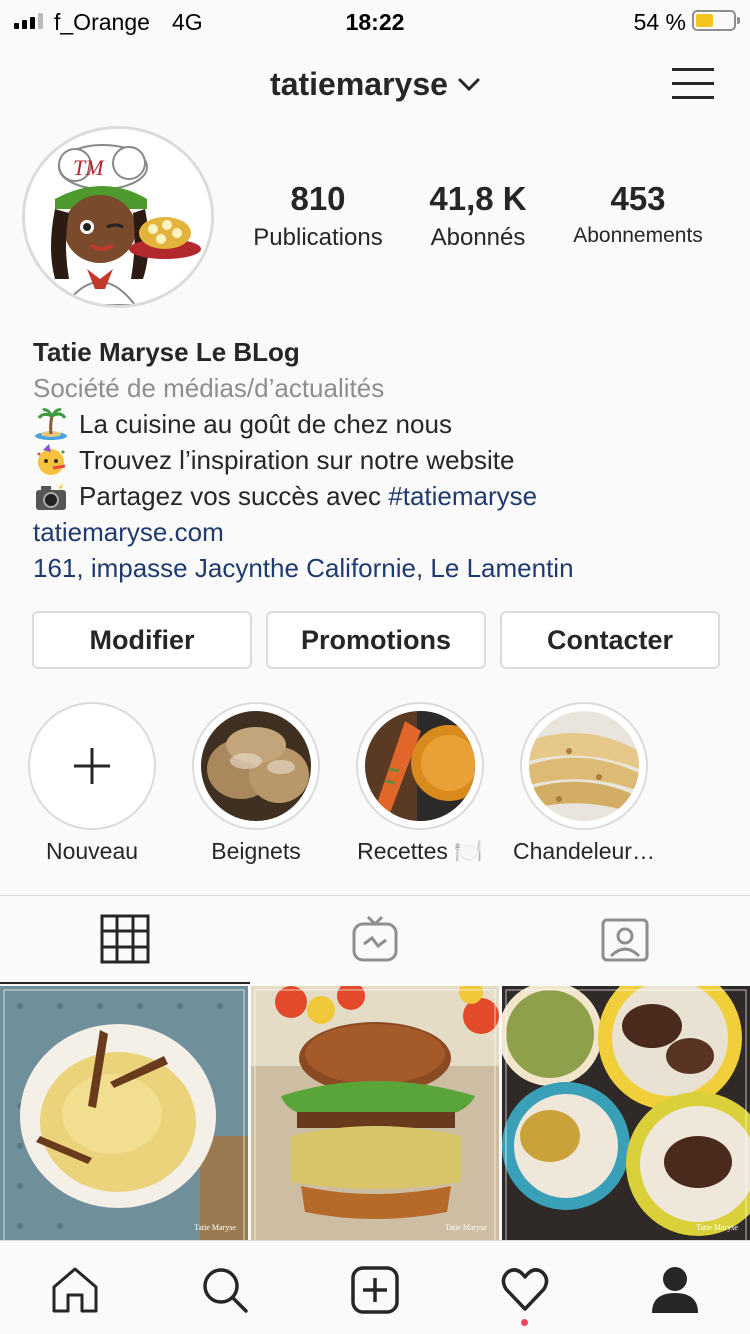  Describe the element at coordinates (375, 20) in the screenshot. I see `status-bar: f_Orange 4G 18:22 54 %` at that location.